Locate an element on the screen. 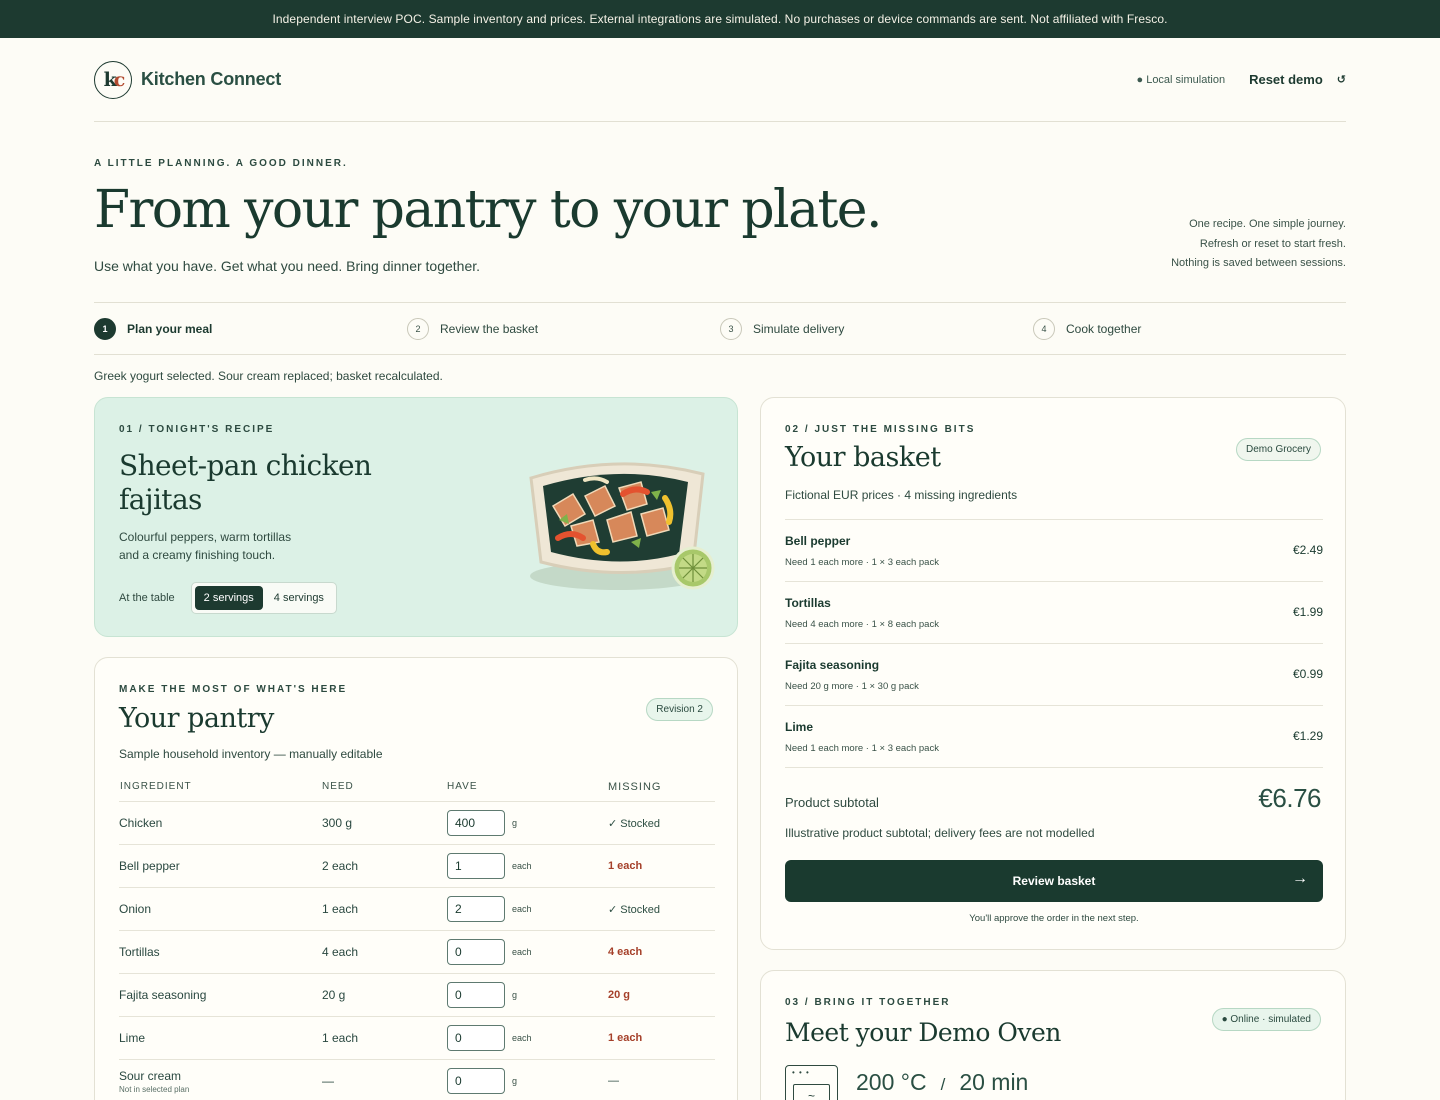 The width and height of the screenshot is (1440, 1100). table-row: Chicken 300 g g ✓ Stocked is located at coordinates (417, 823).